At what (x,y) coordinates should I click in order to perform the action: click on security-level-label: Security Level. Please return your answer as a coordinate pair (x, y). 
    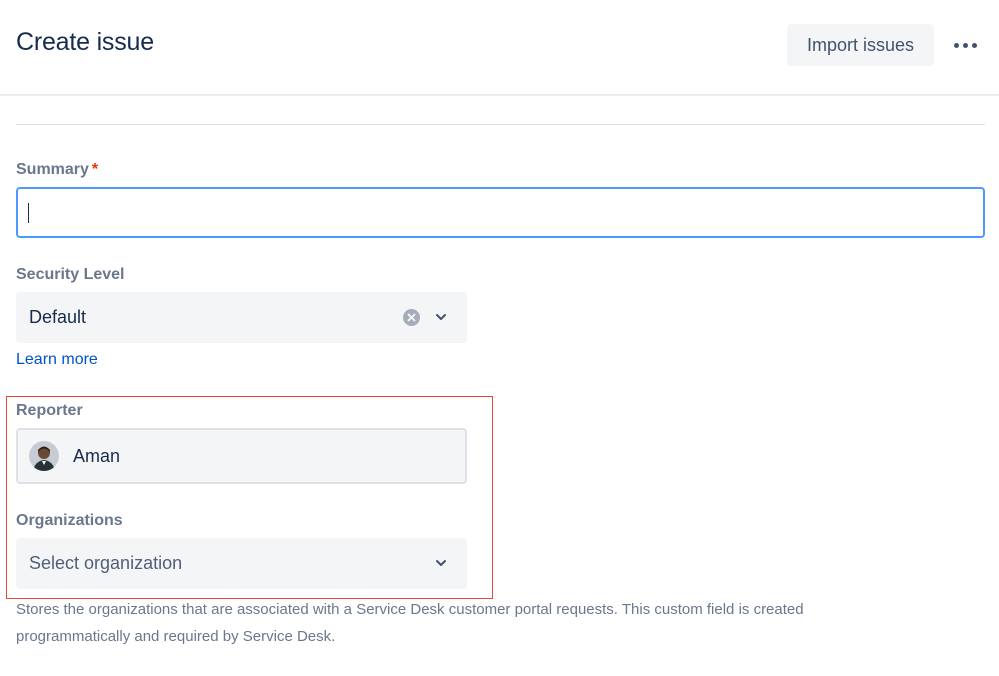
    Looking at the image, I should click on (70, 274).